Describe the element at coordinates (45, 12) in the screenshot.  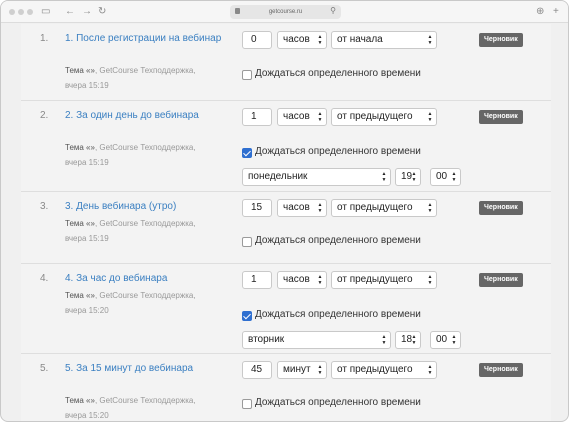
I see `sidebar-toggle-icon: ▭` at that location.